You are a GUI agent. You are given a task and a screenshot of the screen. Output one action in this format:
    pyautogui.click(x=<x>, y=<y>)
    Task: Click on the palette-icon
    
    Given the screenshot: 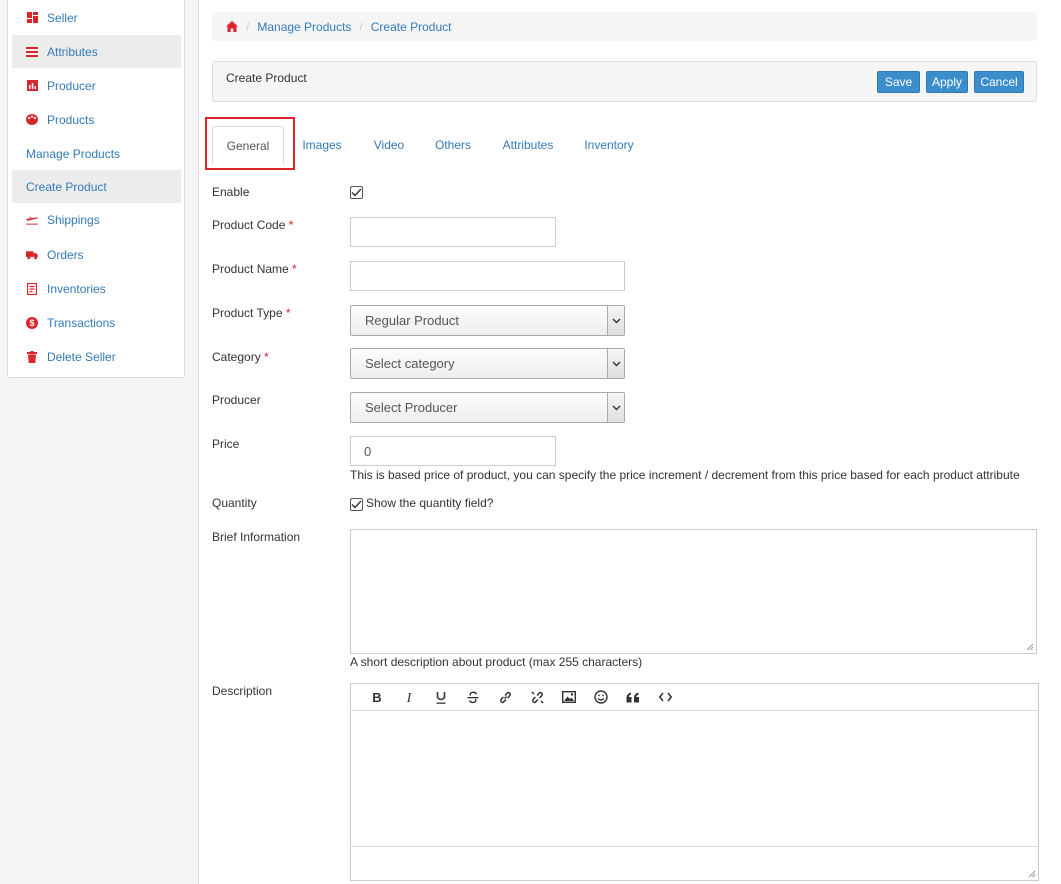 What is the action you would take?
    pyautogui.click(x=32, y=120)
    